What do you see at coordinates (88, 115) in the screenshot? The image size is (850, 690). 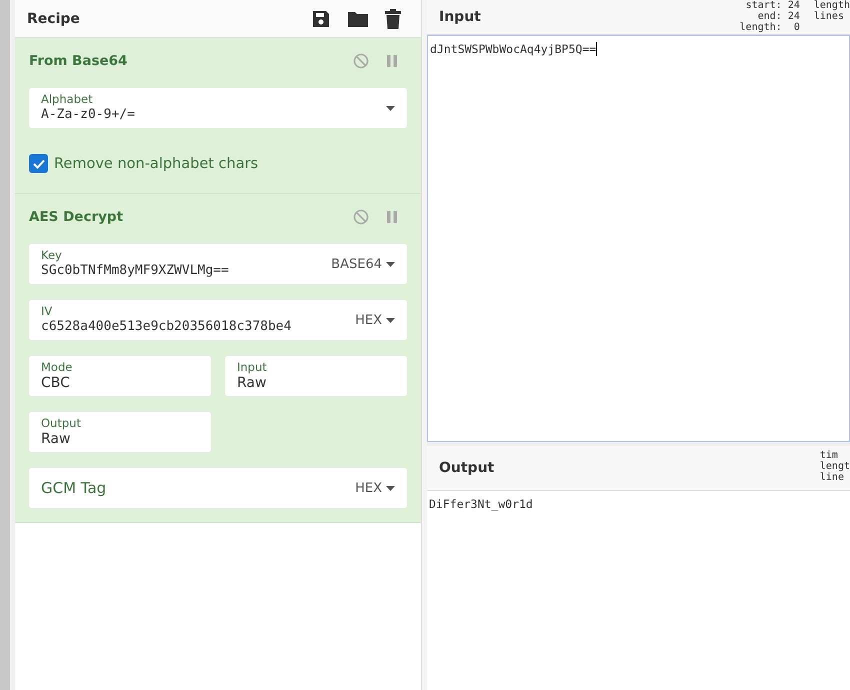 I see `field-value: A-Za-z0-9+/=` at bounding box center [88, 115].